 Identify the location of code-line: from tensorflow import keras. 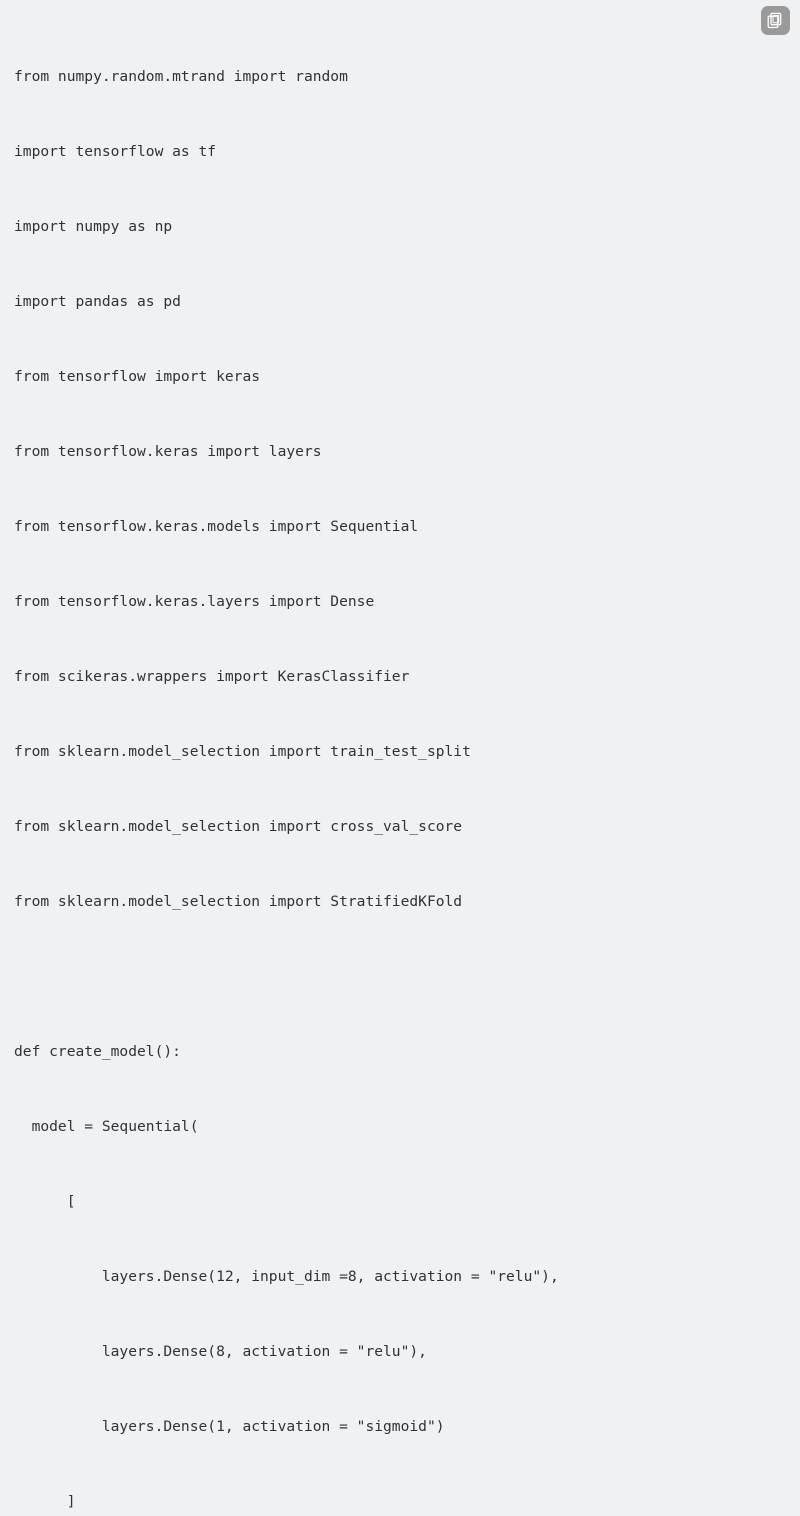
(137, 376).